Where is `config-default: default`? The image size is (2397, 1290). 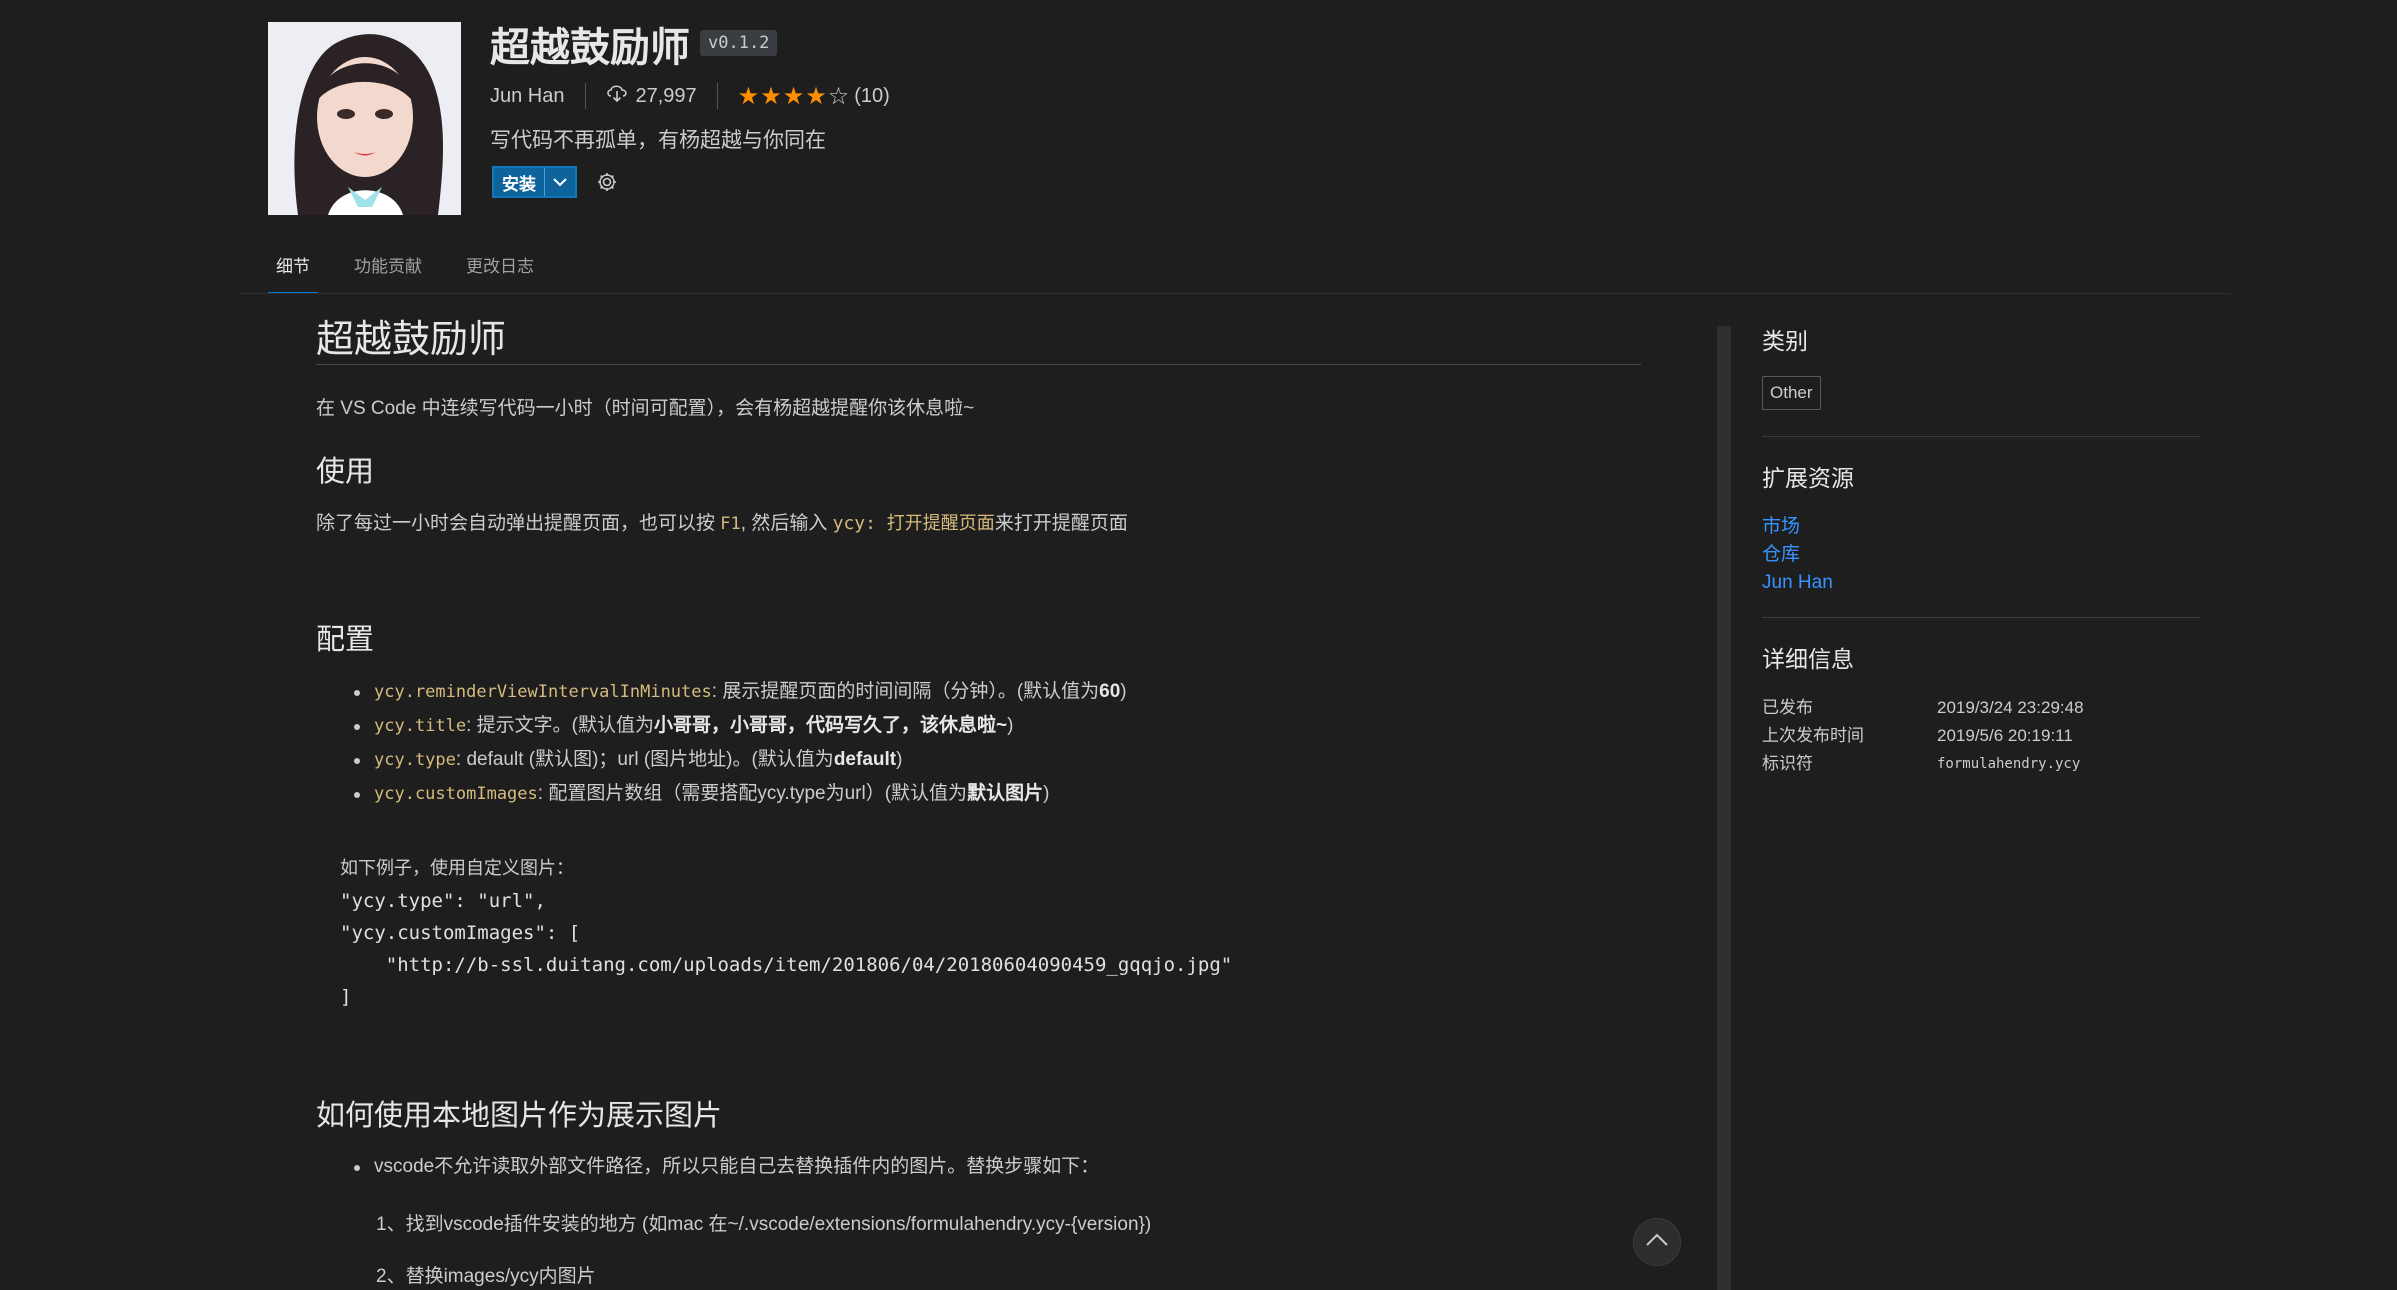 config-default: default is located at coordinates (865, 759).